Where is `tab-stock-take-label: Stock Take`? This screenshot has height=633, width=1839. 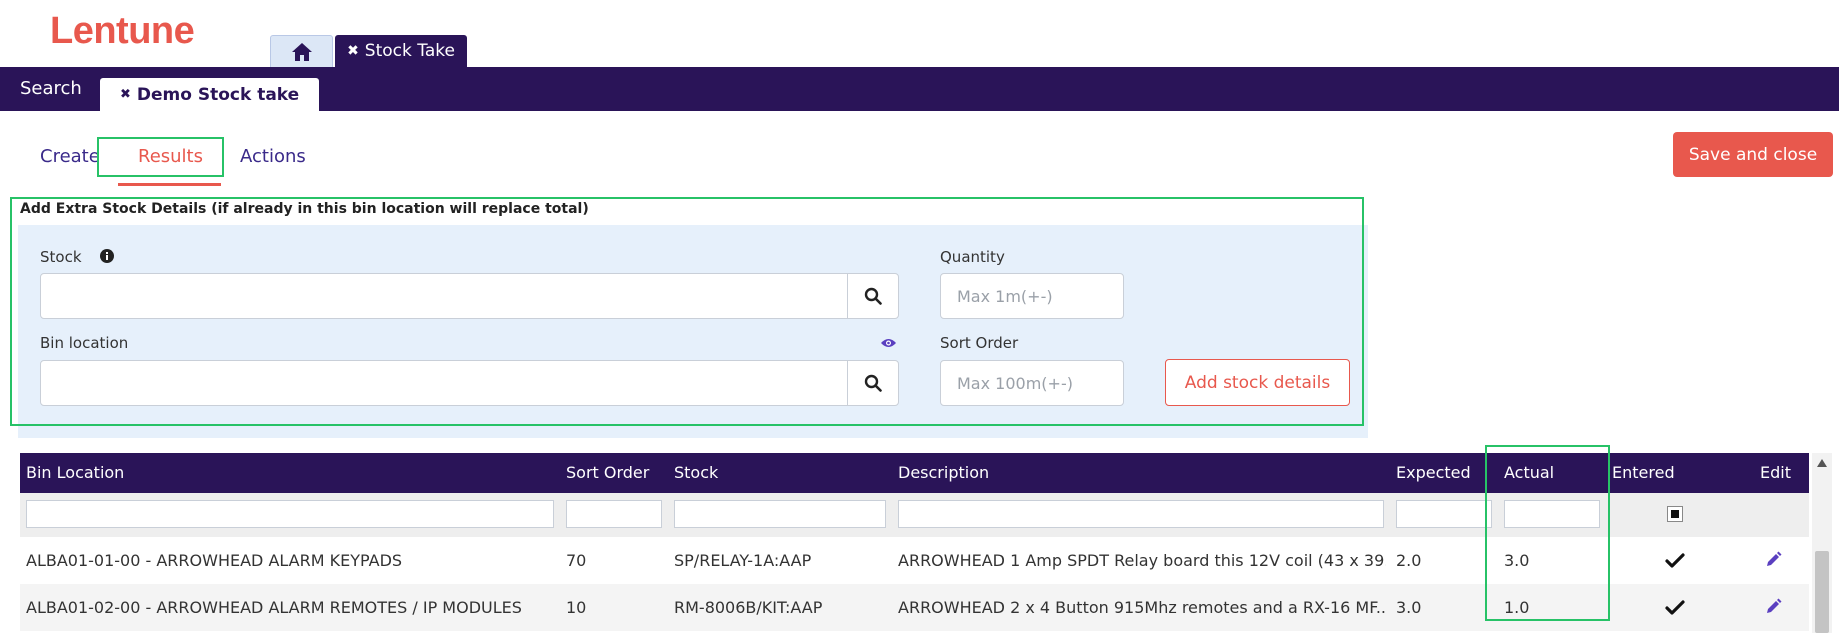
tab-stock-take-label: Stock Take is located at coordinates (409, 51).